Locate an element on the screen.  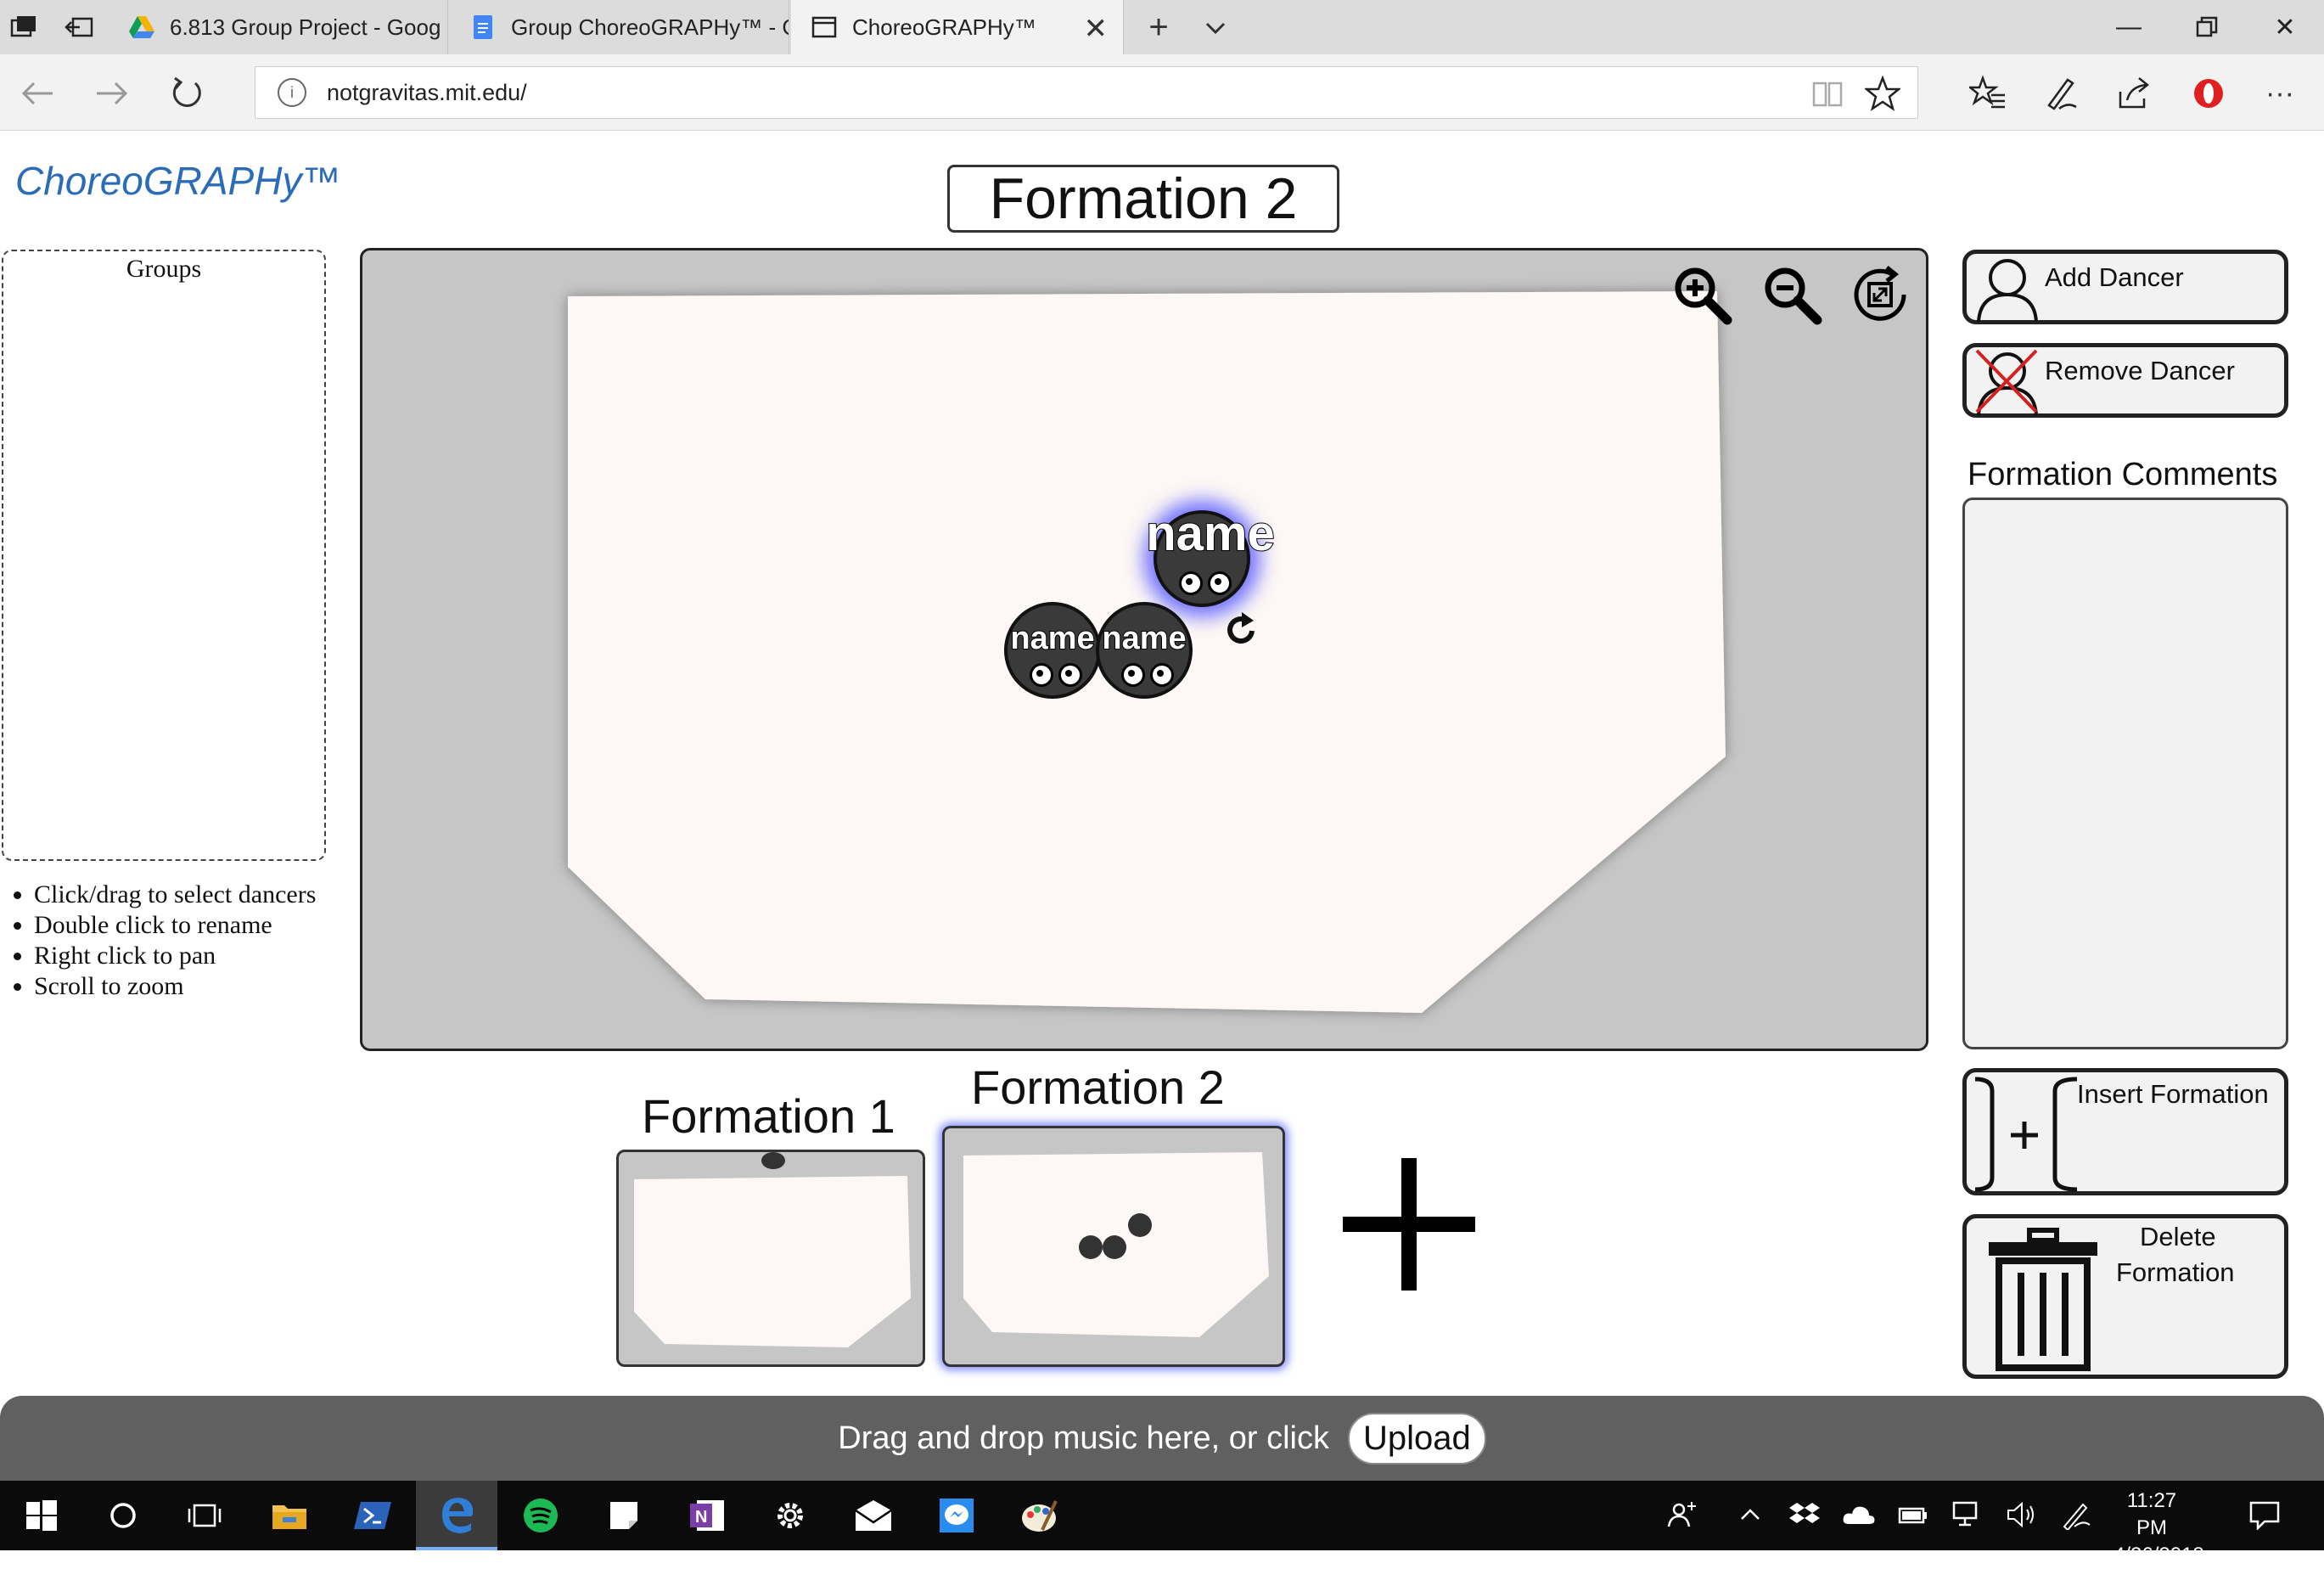
close-window-icon: ✕ is located at coordinates (2285, 27).